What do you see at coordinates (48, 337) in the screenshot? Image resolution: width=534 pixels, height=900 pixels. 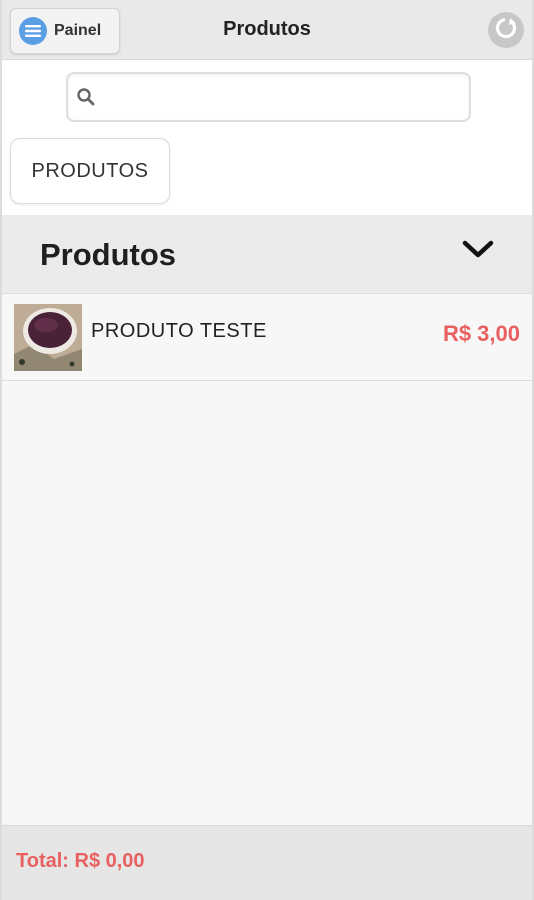 I see `product-image` at bounding box center [48, 337].